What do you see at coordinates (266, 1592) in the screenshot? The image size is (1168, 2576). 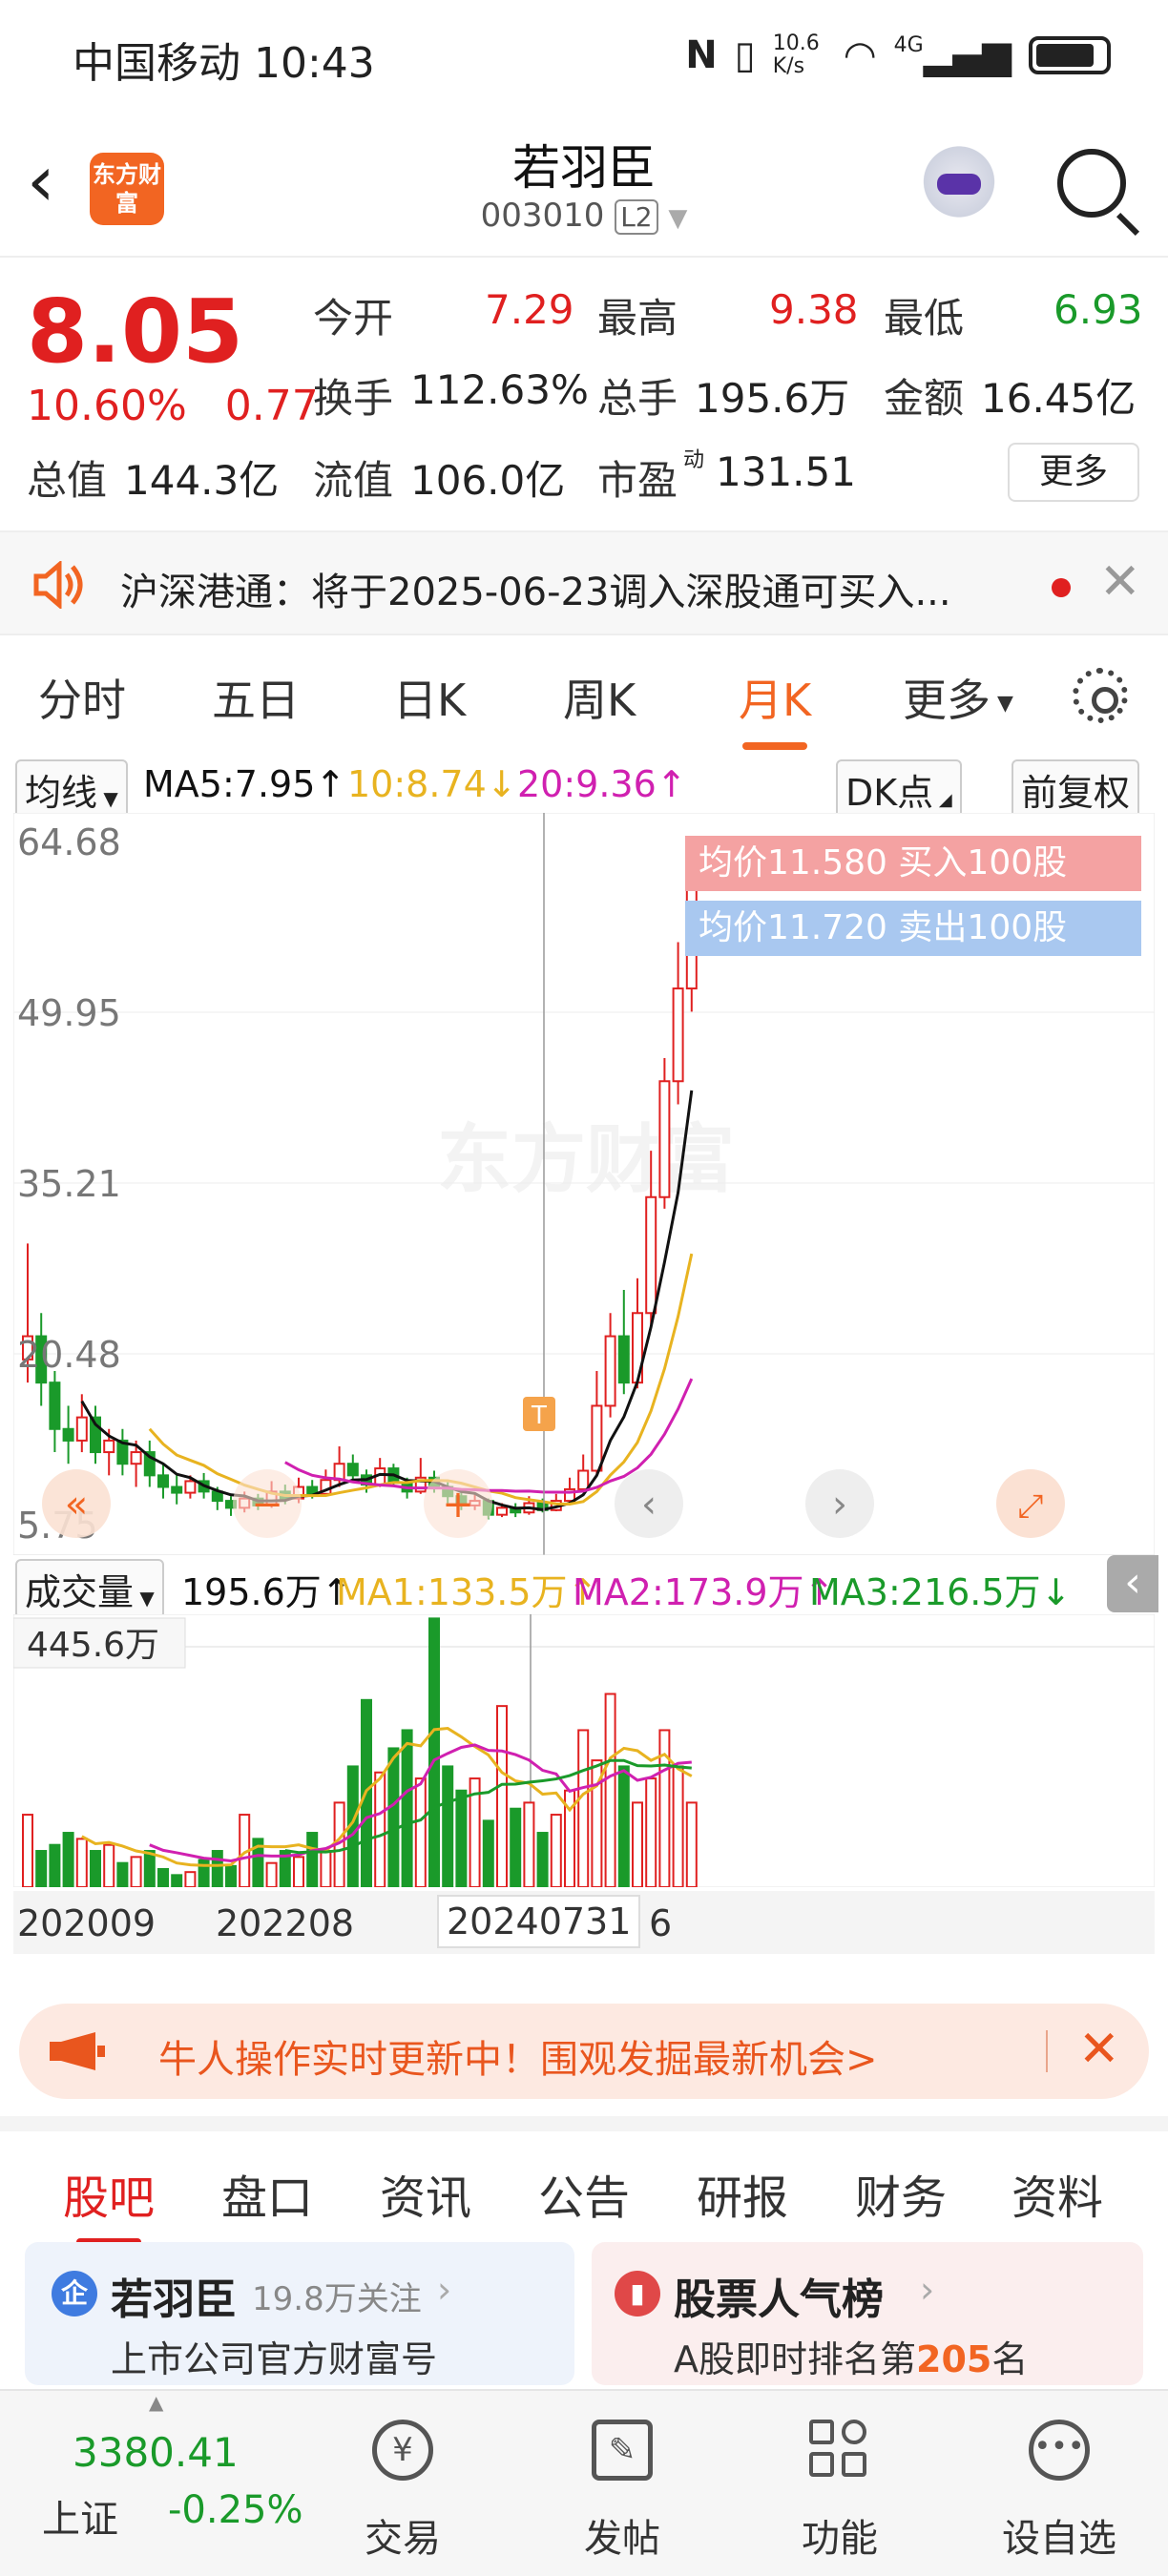 I see `volume-value: 195.6万↑` at bounding box center [266, 1592].